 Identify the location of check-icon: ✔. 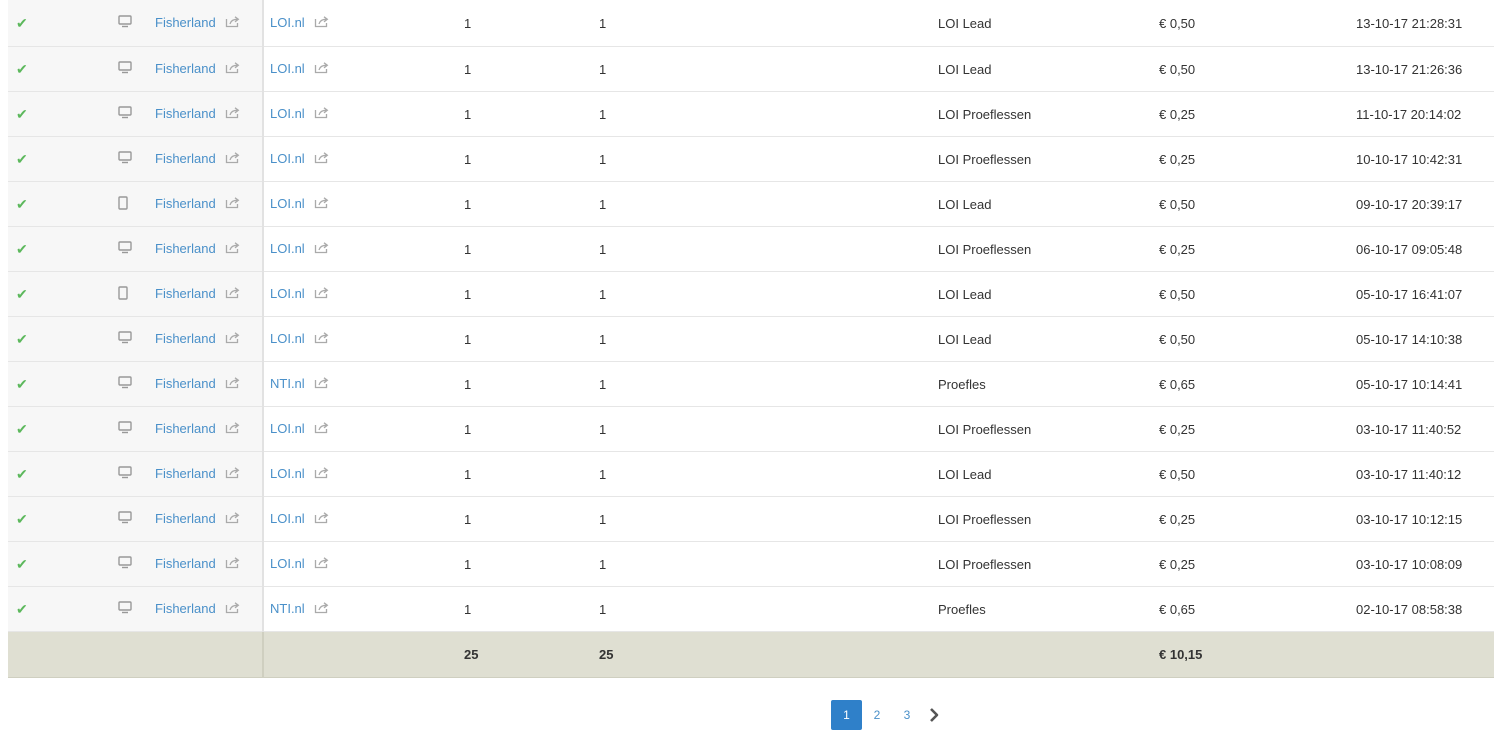
(22, 383).